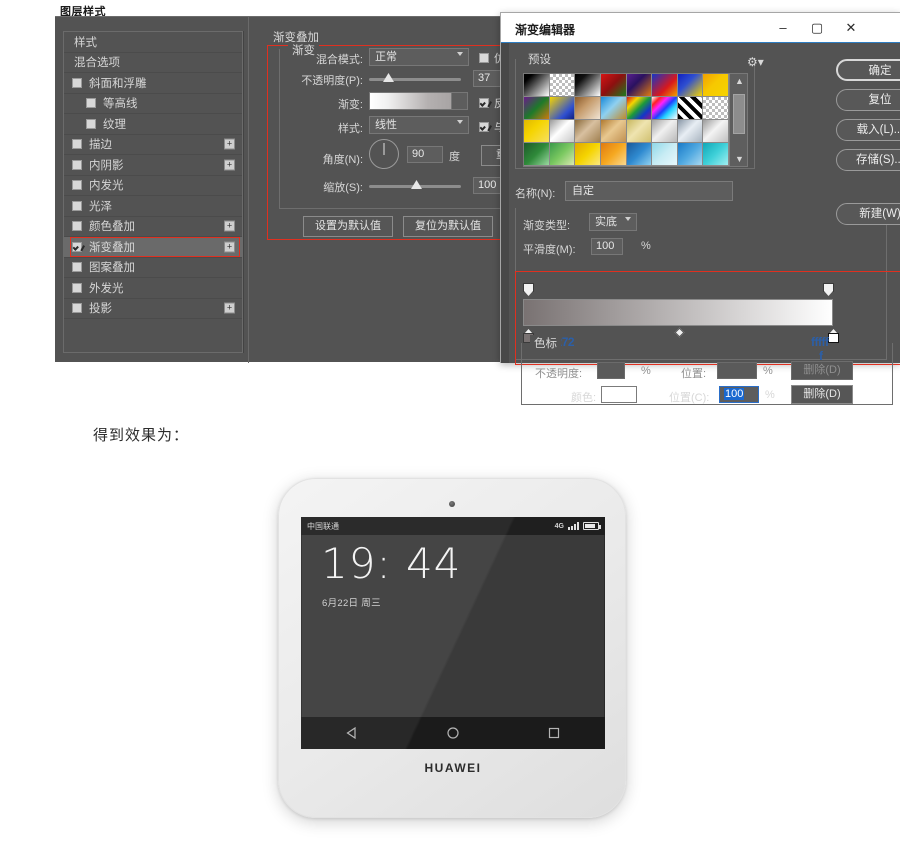 The width and height of the screenshot is (900, 866). Describe the element at coordinates (153, 268) in the screenshot. I see `style-list-item: 图案叠加` at that location.